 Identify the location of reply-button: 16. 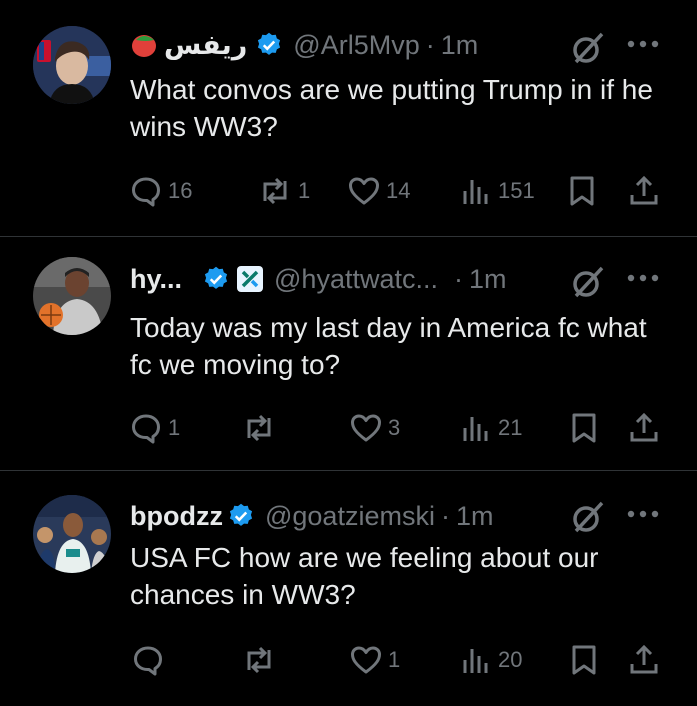
(161, 191).